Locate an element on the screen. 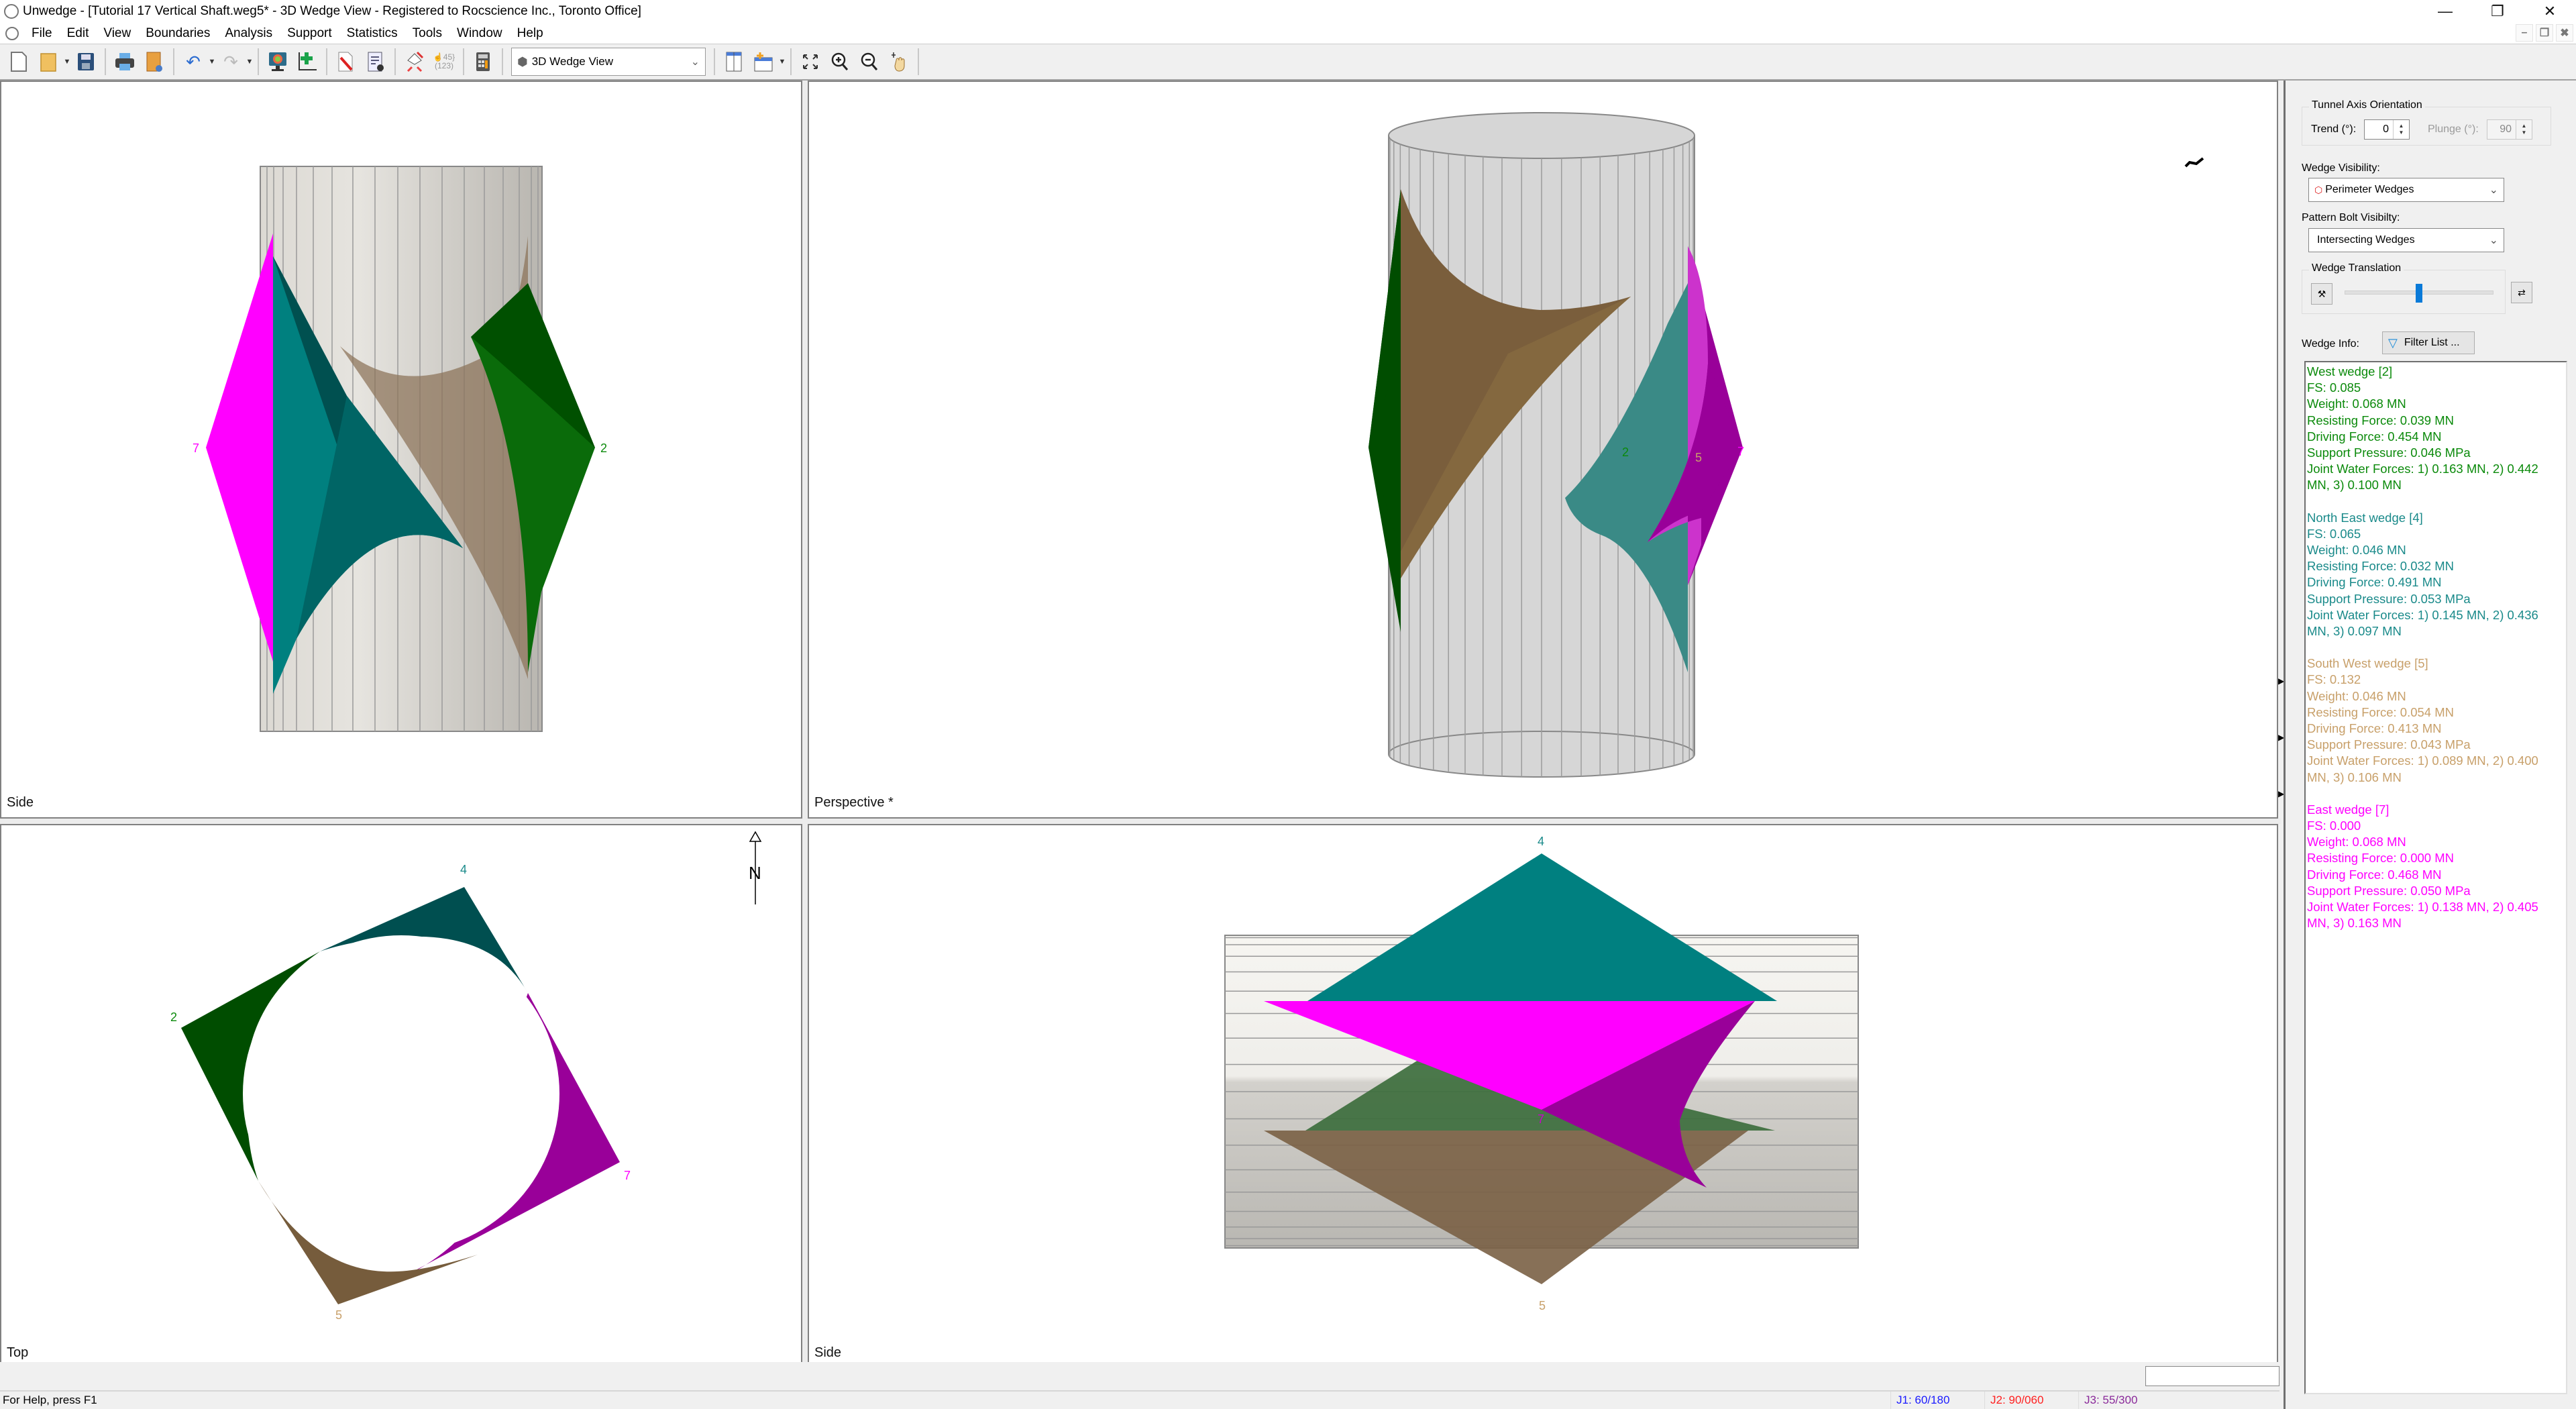 The height and width of the screenshot is (1409, 2576). menu-statistics: Statistics is located at coordinates (372, 33).